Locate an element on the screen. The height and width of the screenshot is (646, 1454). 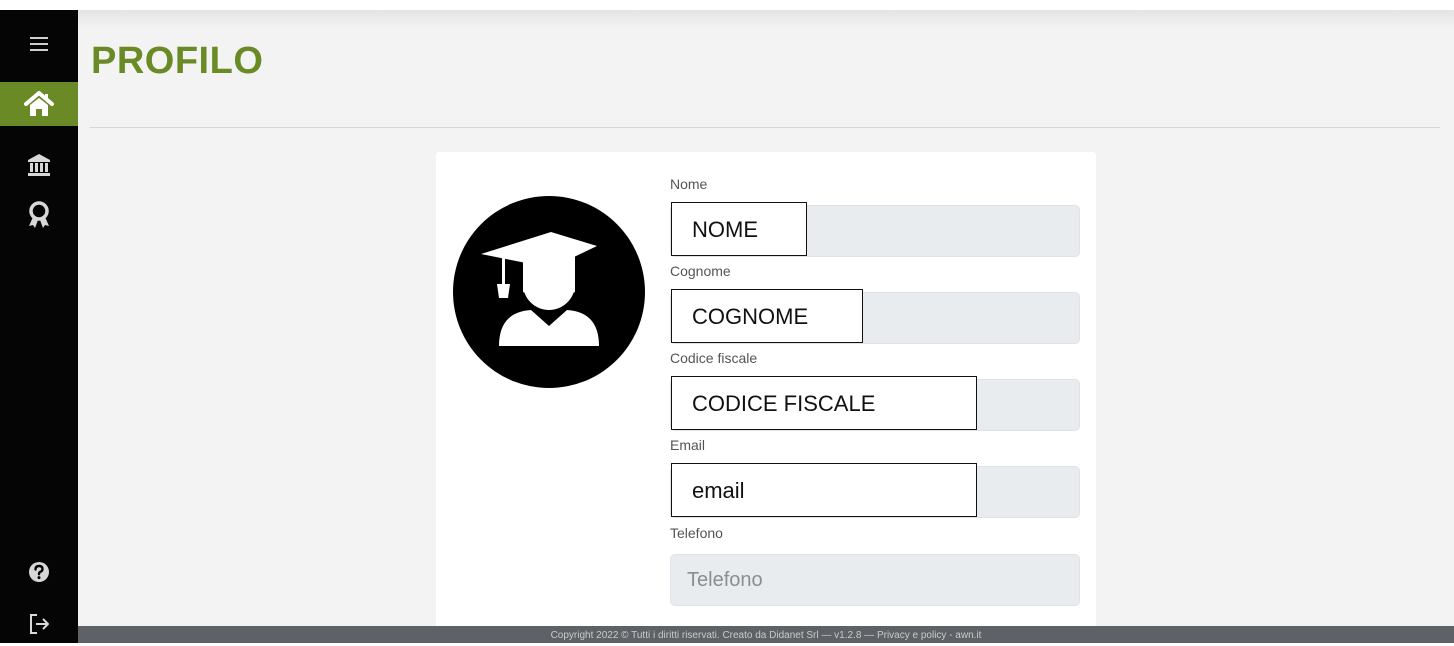
nome-value: NOME is located at coordinates (739, 229).